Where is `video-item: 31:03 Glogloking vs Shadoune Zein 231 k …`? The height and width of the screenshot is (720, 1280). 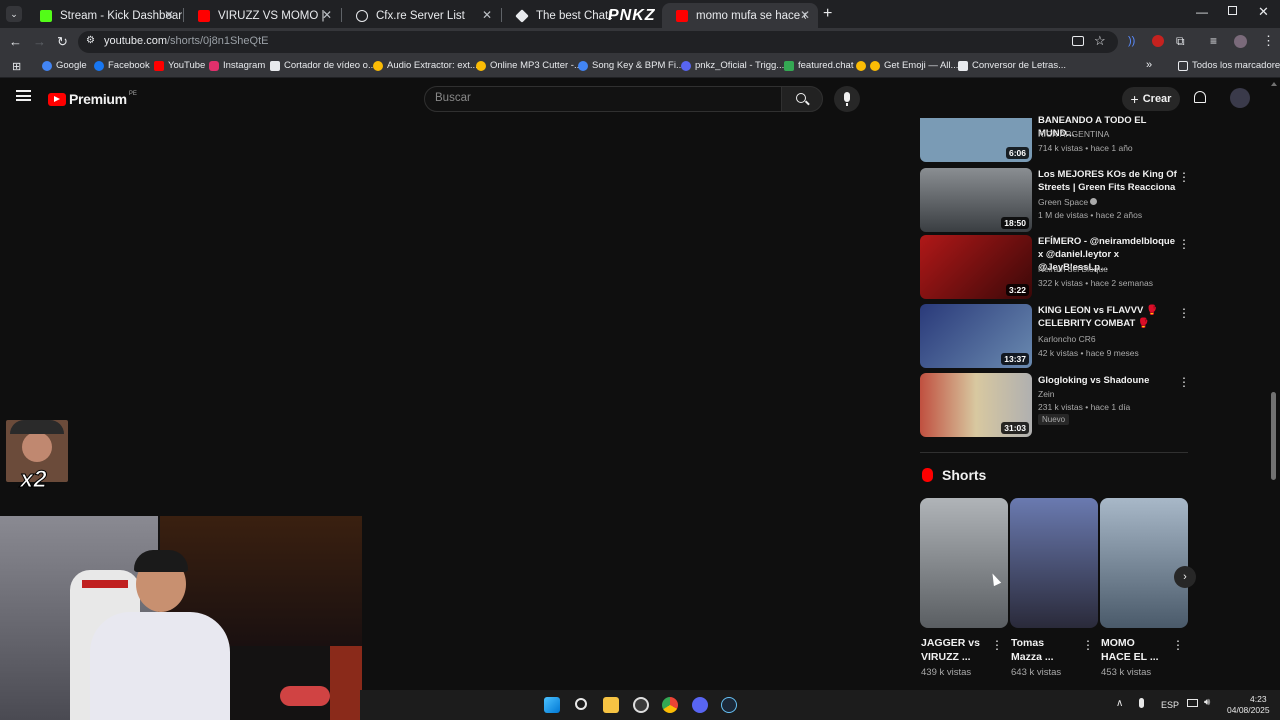
video-item: 31:03 Glogloking vs Shadoune Zein 231 k … is located at coordinates (1055, 405).